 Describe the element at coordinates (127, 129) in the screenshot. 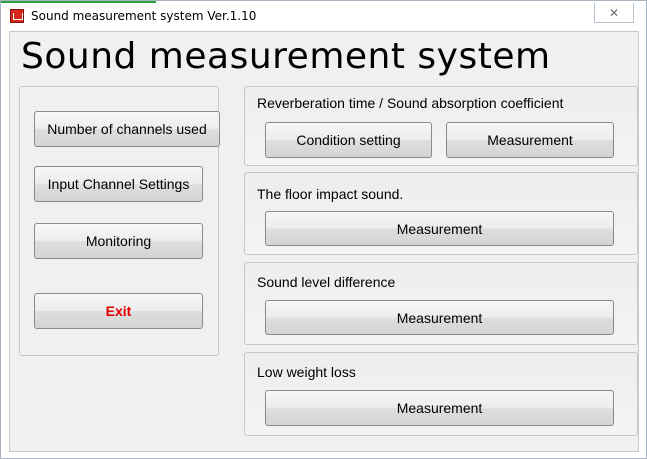

I see `number-of-channels-button: Number of channels used` at that location.